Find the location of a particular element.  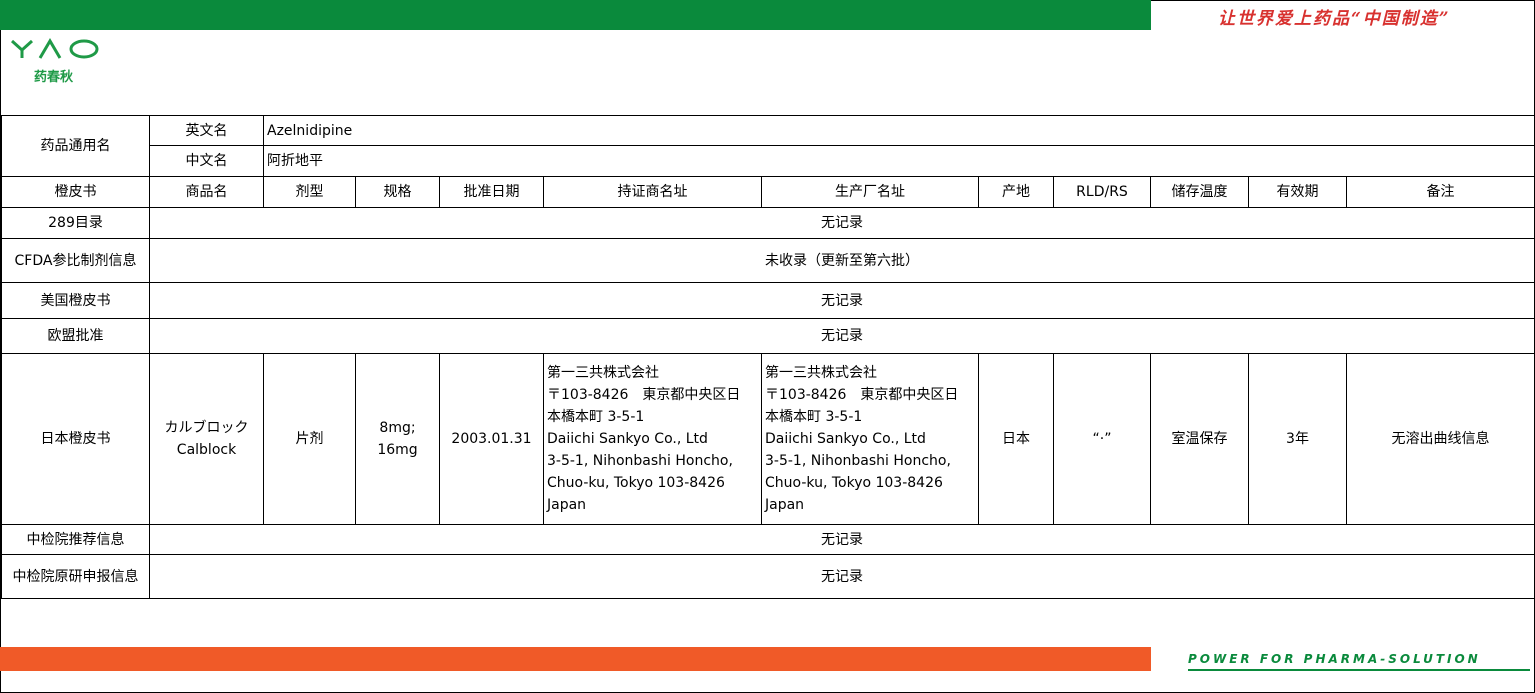

holder-line: 〒103-8426 東京都中央区日 is located at coordinates (644, 395).